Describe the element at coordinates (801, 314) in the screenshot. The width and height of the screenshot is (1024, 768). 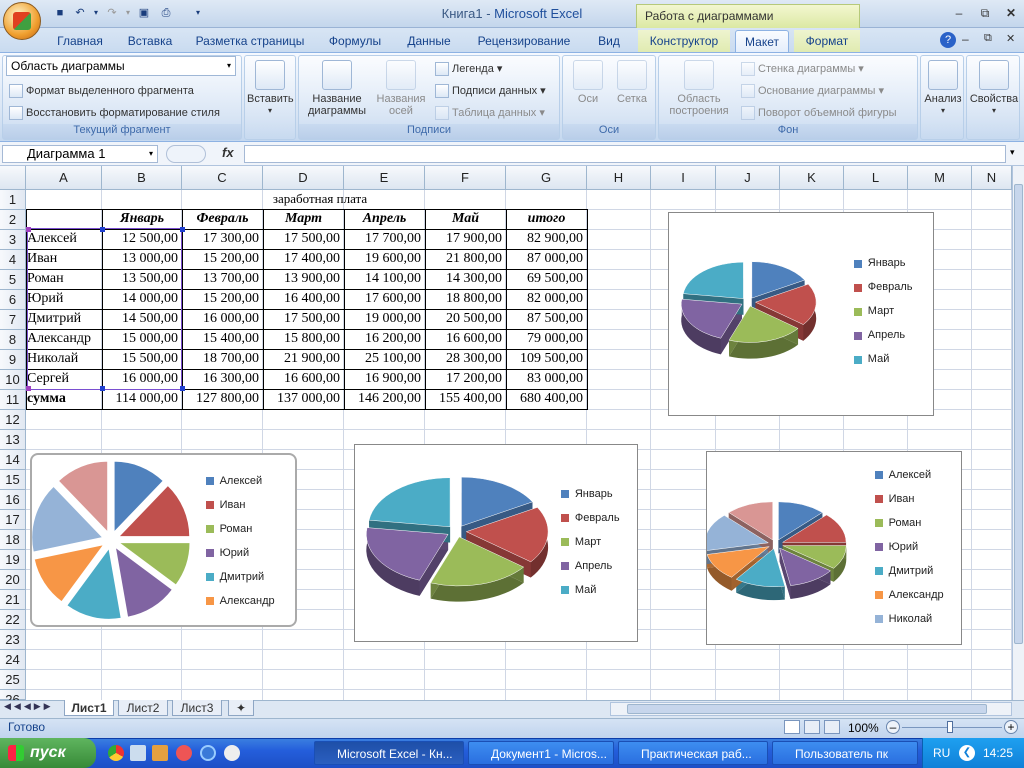
I see `chart-months-top-right: Январь Февраль Март Апрель Май` at that location.